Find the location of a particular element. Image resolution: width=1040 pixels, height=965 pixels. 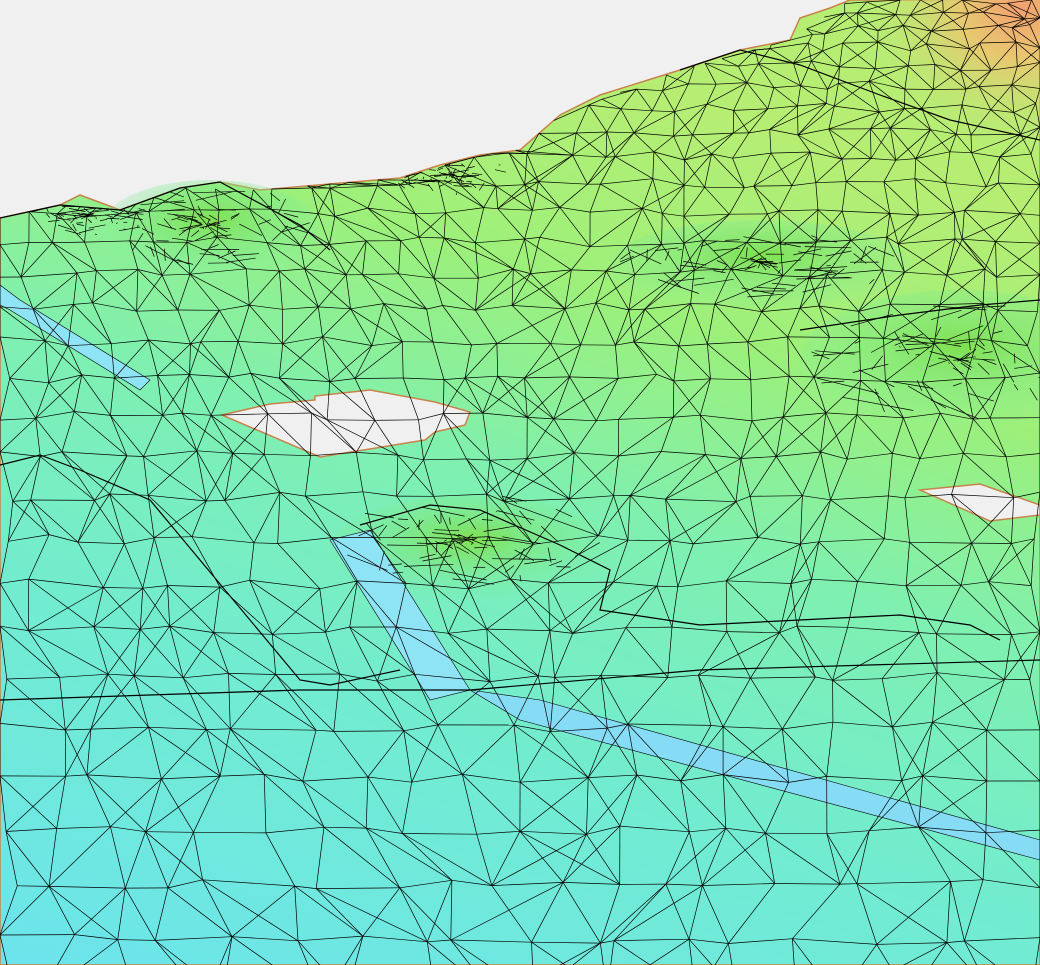

hill-top-left is located at coordinates (210, 230).